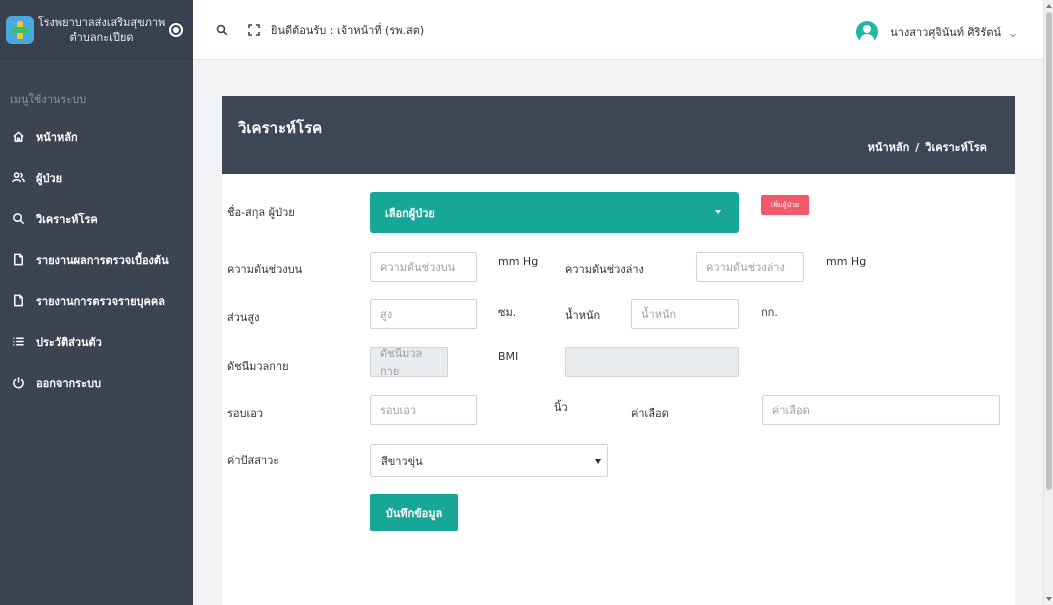  What do you see at coordinates (423, 267) in the screenshot?
I see `systolic-input: ความดันช่วงบน` at bounding box center [423, 267].